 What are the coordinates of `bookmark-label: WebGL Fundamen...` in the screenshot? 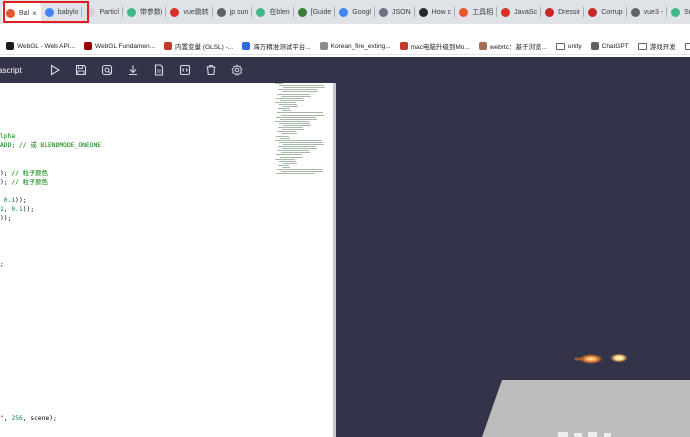 It's located at (125, 46).